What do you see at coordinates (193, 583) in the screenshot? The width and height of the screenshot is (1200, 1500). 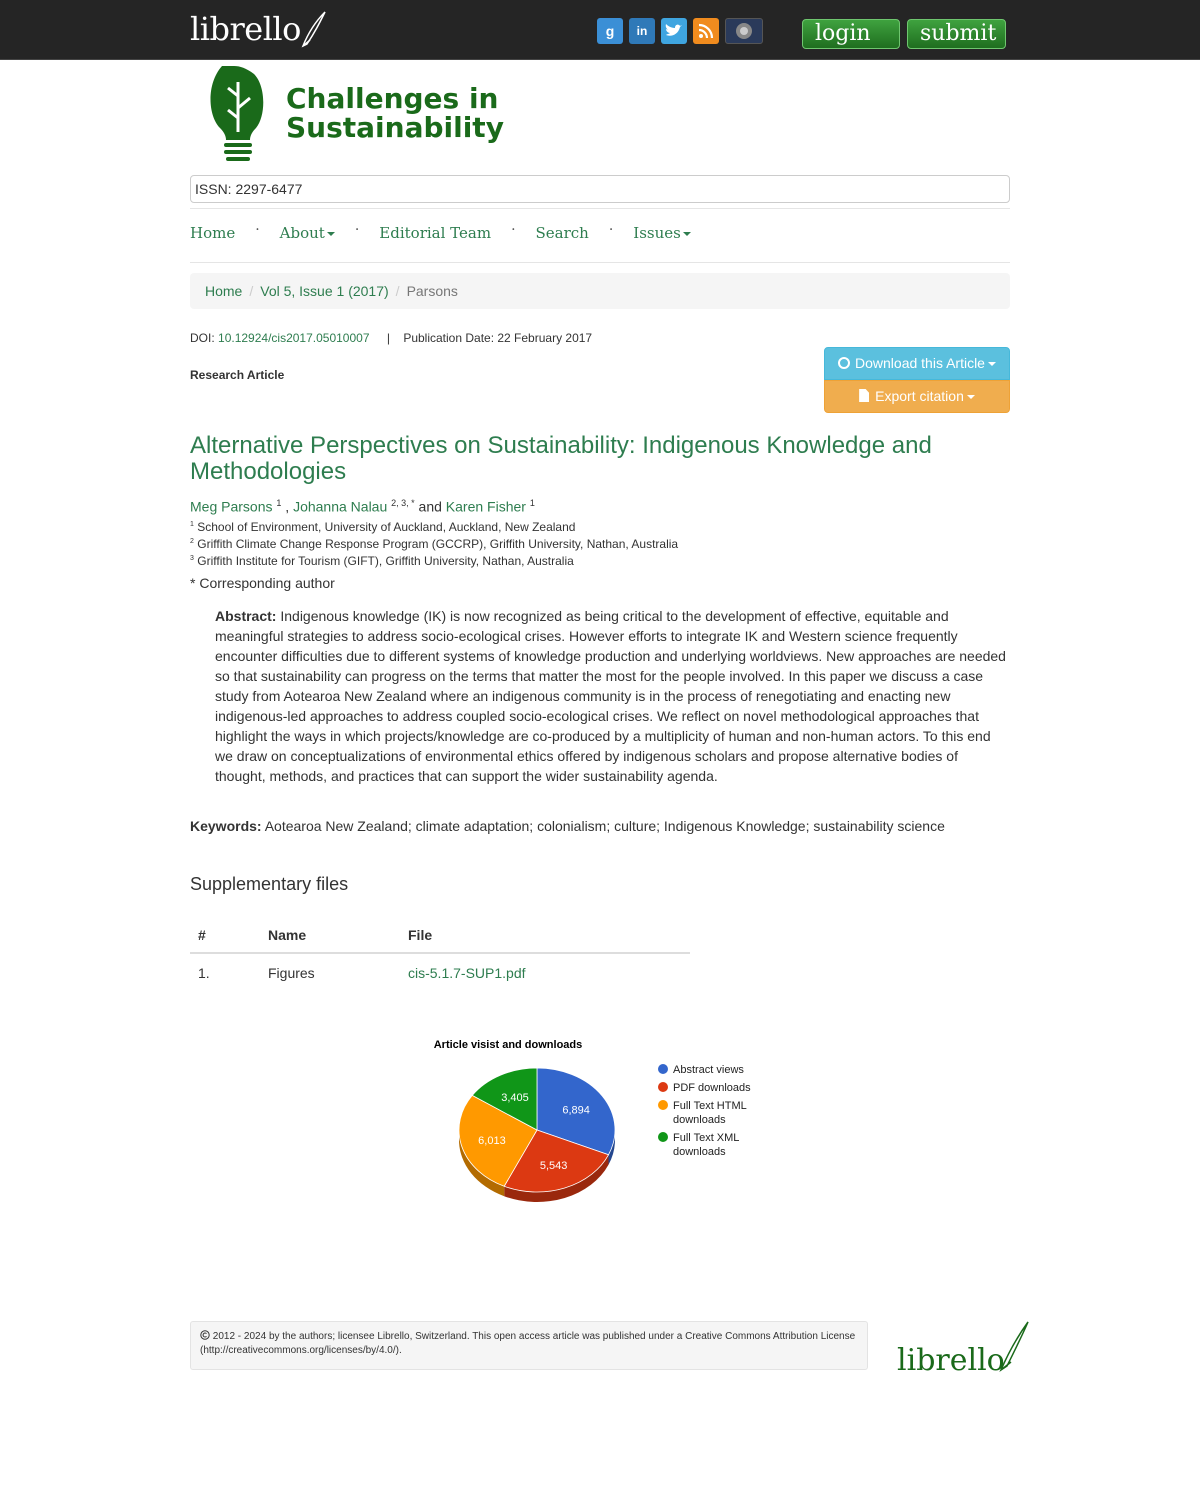 I see `corresponding-mark: *` at bounding box center [193, 583].